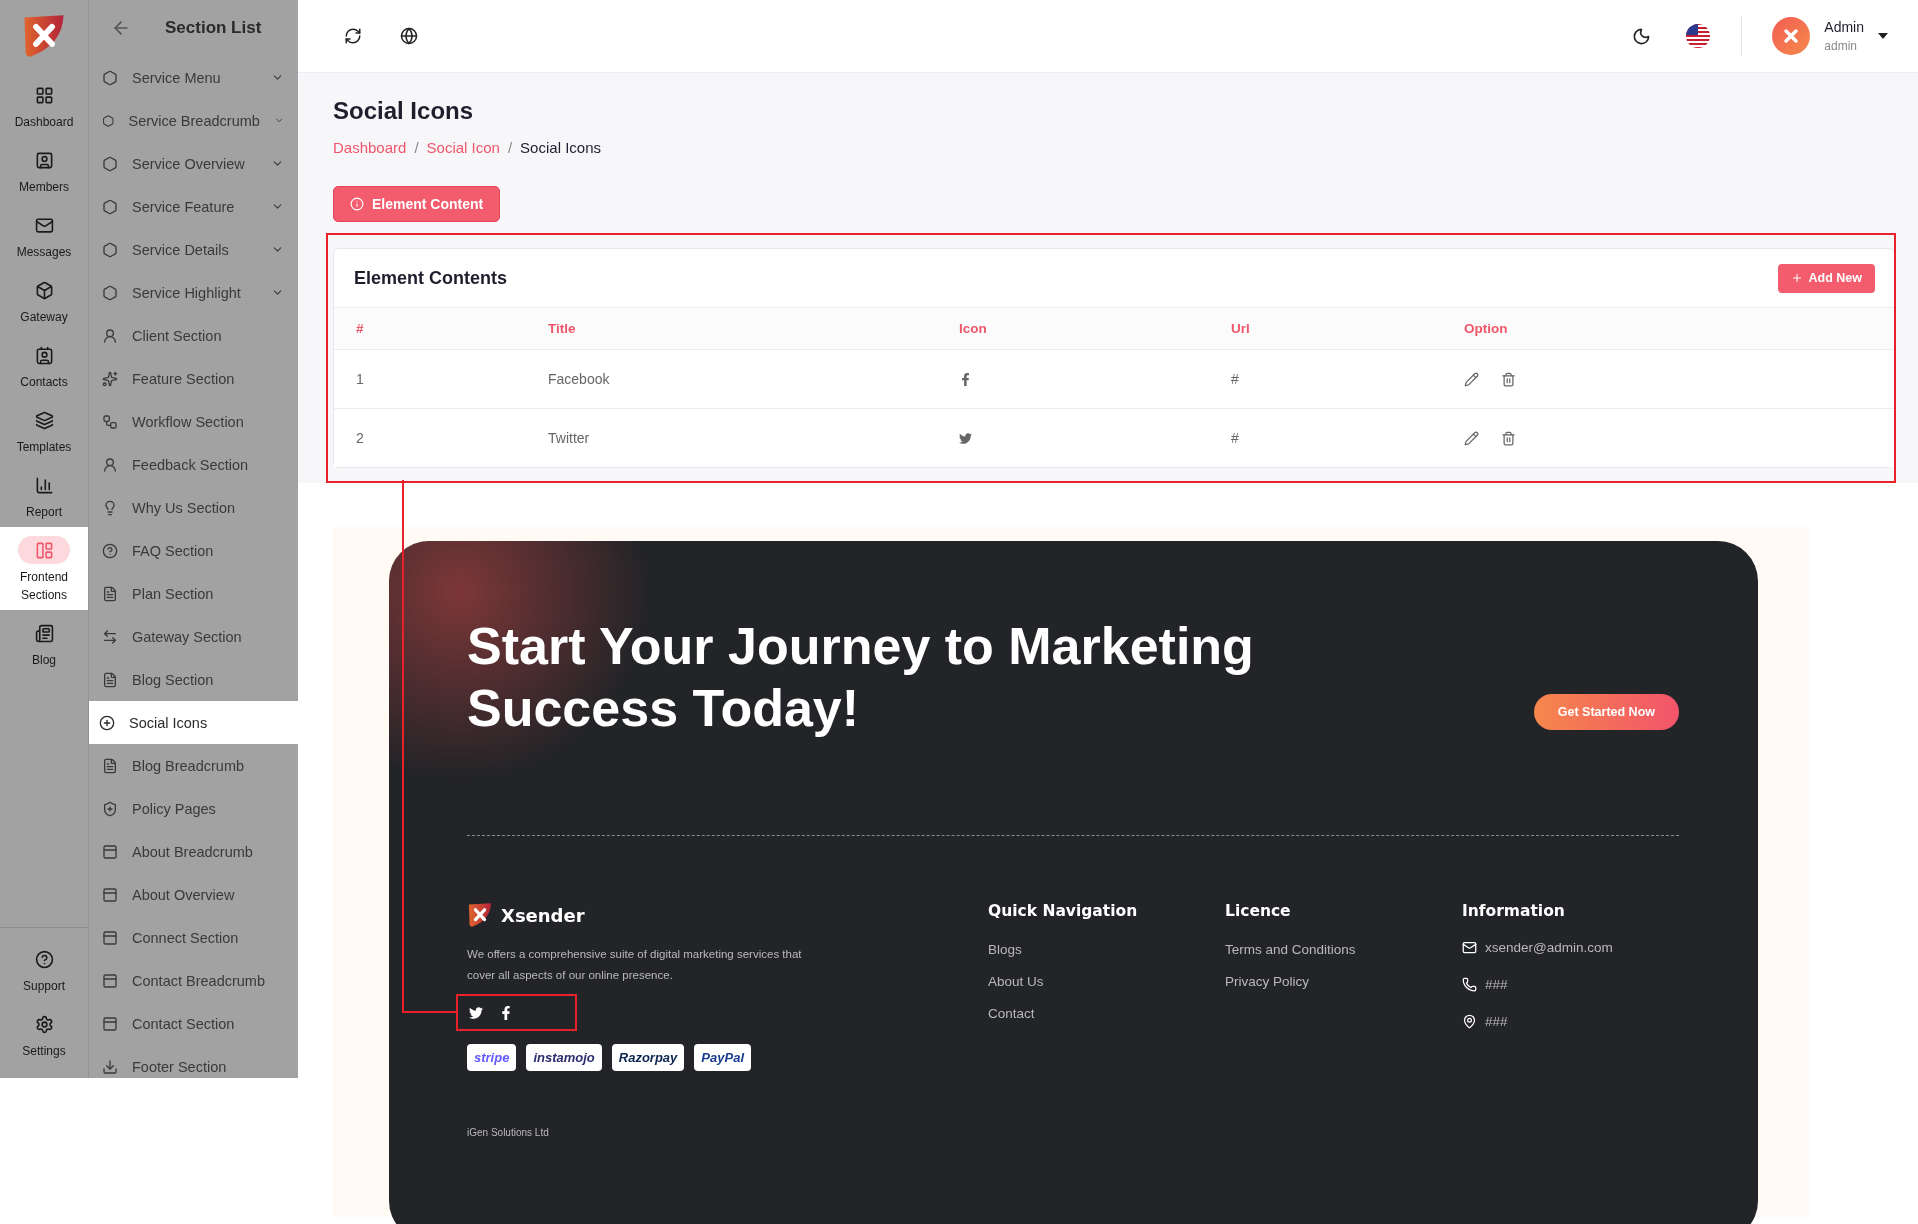 The image size is (1918, 1224). Describe the element at coordinates (44, 1024) in the screenshot. I see `settings-icon` at that location.